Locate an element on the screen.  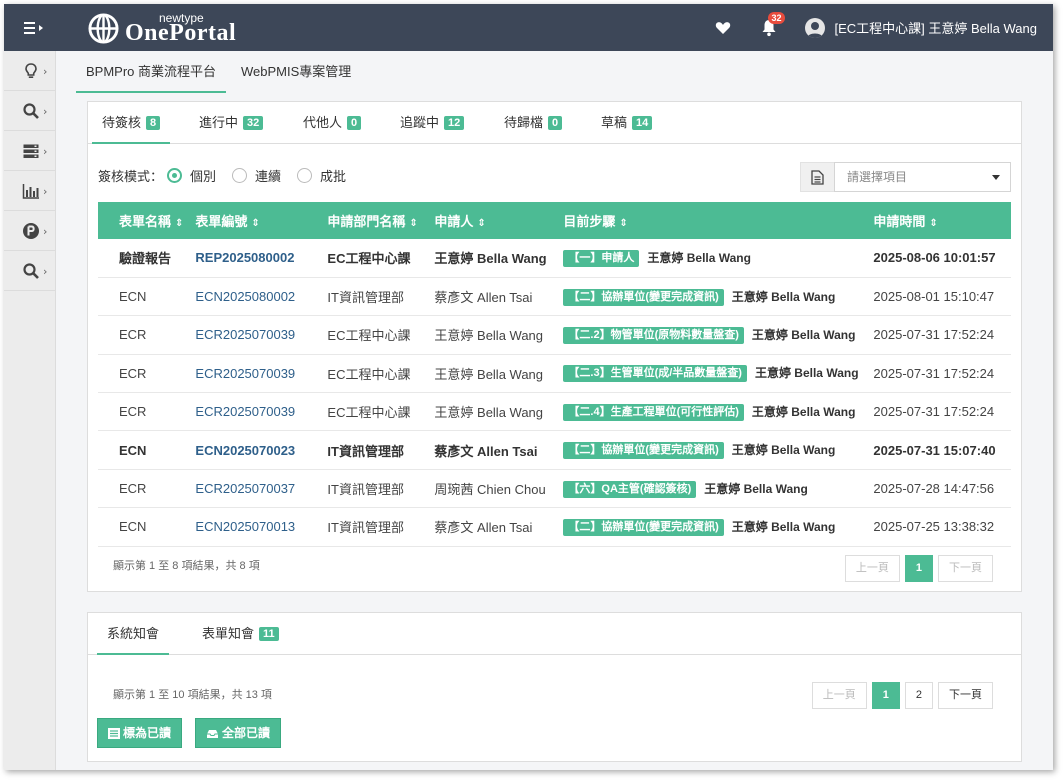
column-header-apply-time: 申請時間 ⇕ is located at coordinates (939, 220).